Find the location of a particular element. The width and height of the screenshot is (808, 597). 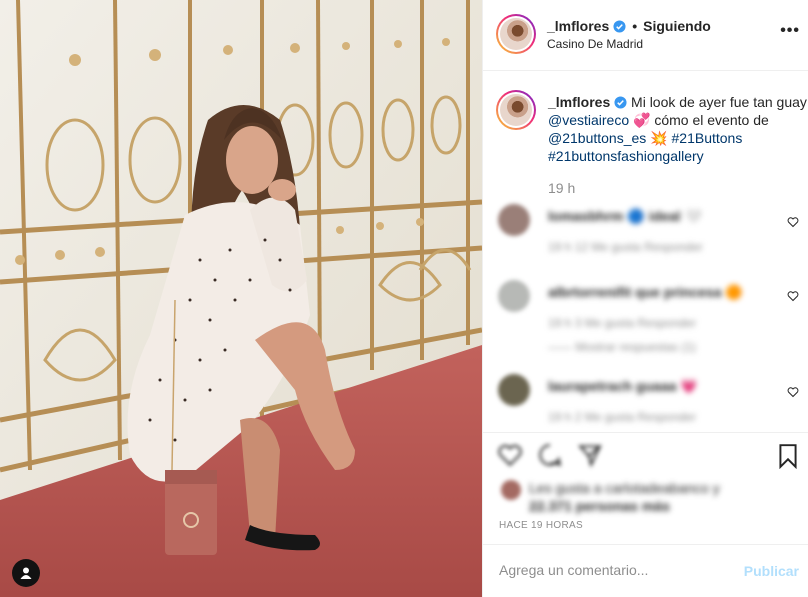

share-icon is located at coordinates (590, 455).